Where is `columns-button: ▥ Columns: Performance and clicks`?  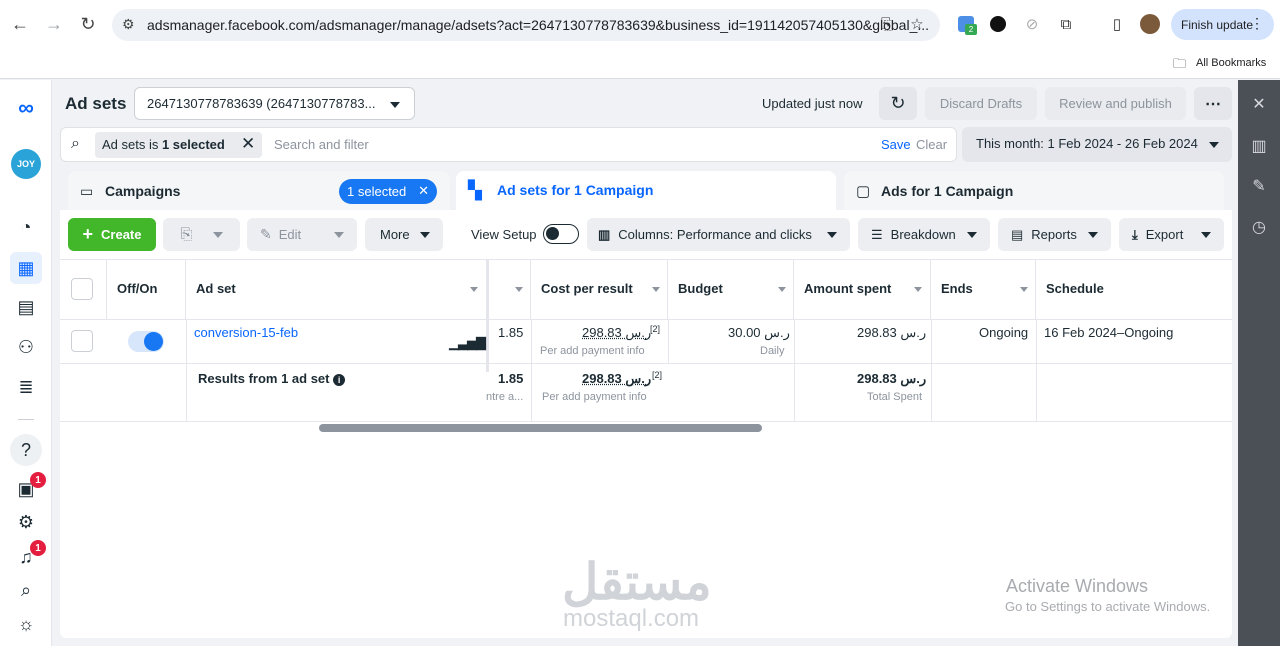 columns-button: ▥ Columns: Performance and clicks is located at coordinates (718, 234).